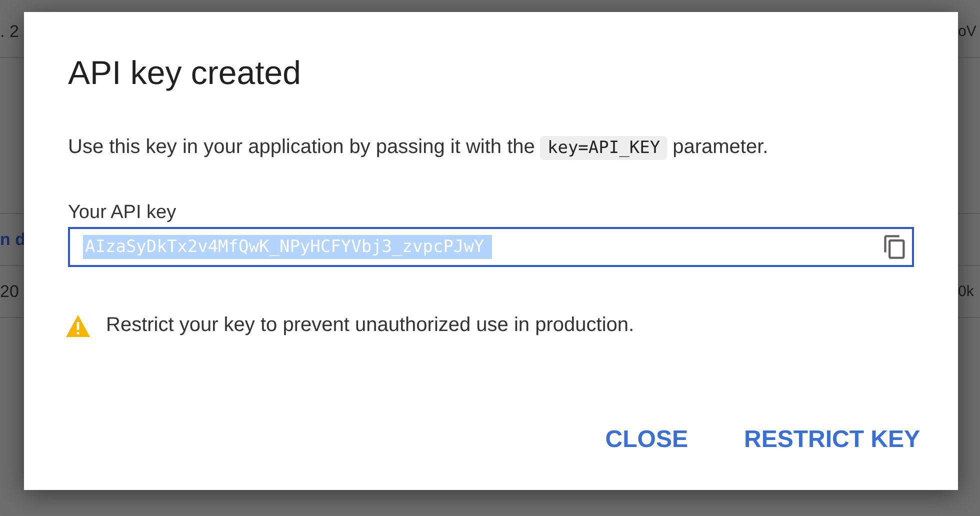  I want to click on warning-icon, so click(78, 325).